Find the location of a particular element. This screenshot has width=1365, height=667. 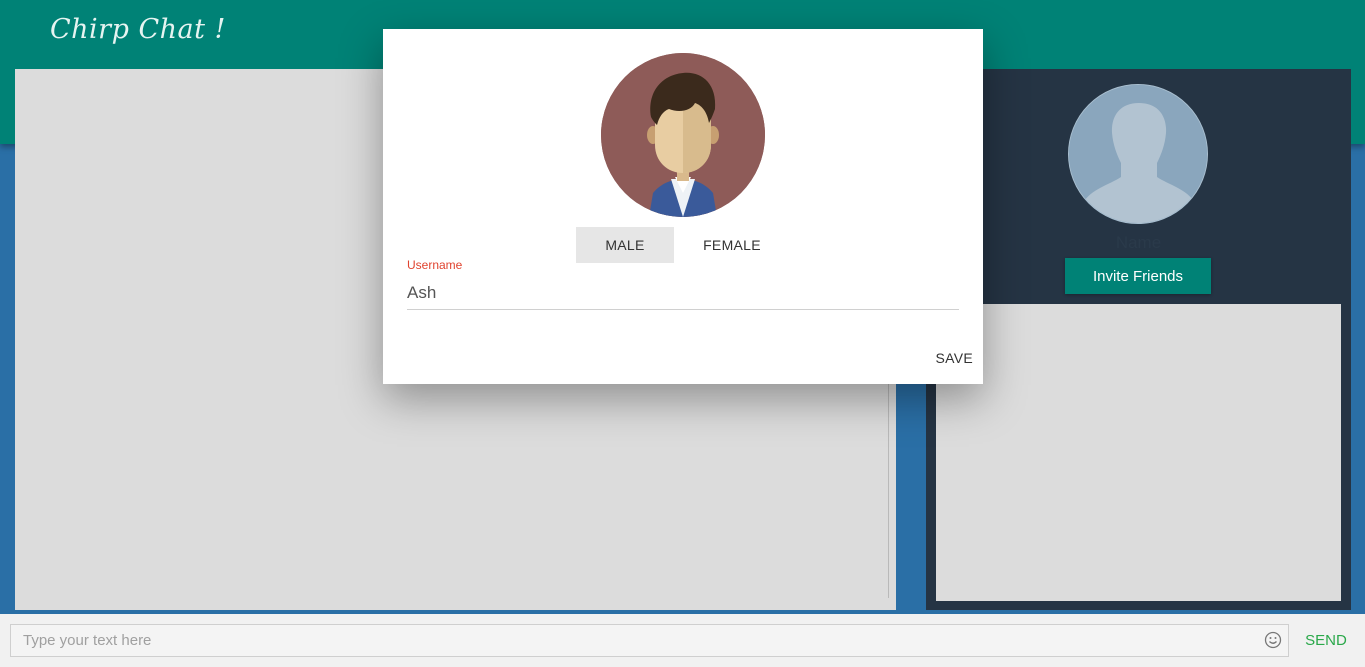

male-avatar-icon is located at coordinates (683, 135).